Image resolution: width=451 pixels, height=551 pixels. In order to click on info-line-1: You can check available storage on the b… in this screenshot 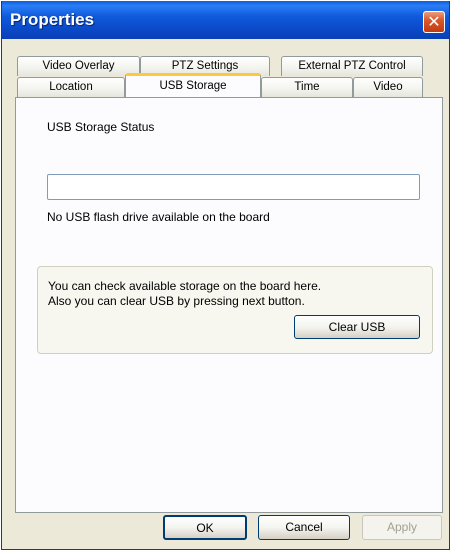, I will do `click(185, 286)`.